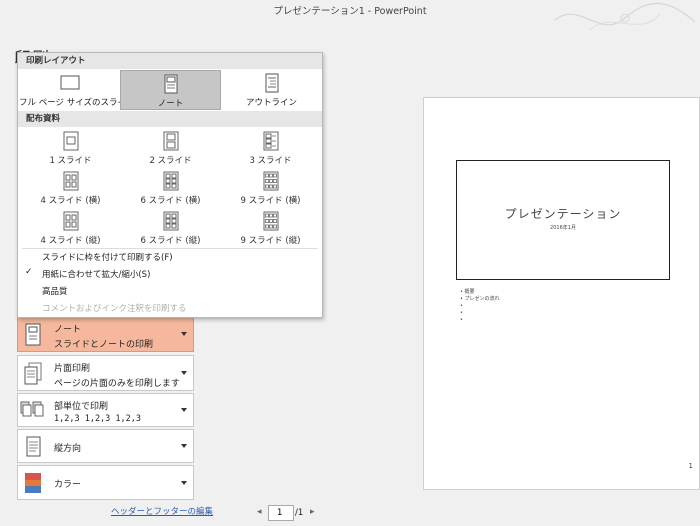 The width and height of the screenshot is (700, 526). I want to click on preview-slide-title: プレゼンテーション, so click(563, 214).